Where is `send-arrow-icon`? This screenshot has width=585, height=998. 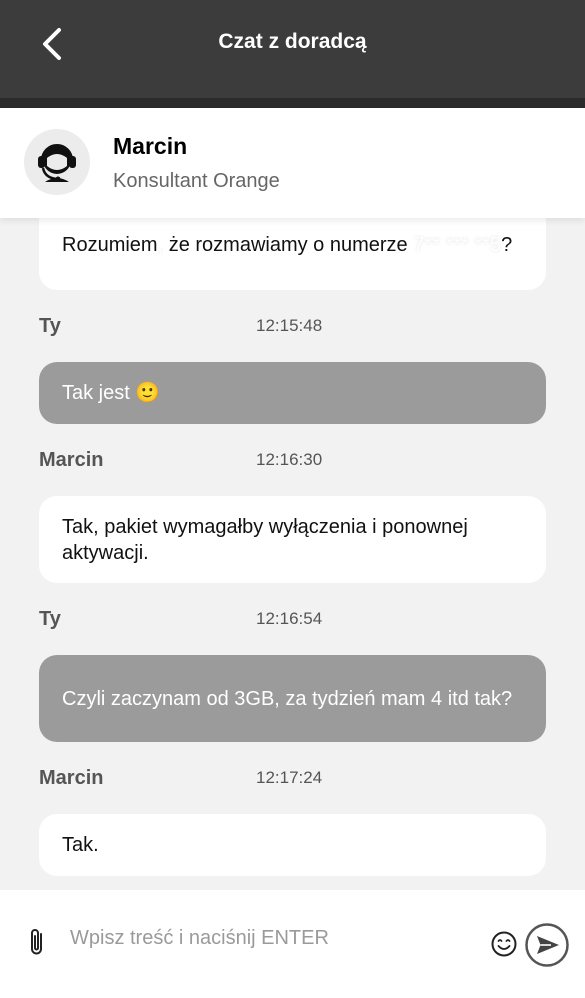 send-arrow-icon is located at coordinates (547, 945).